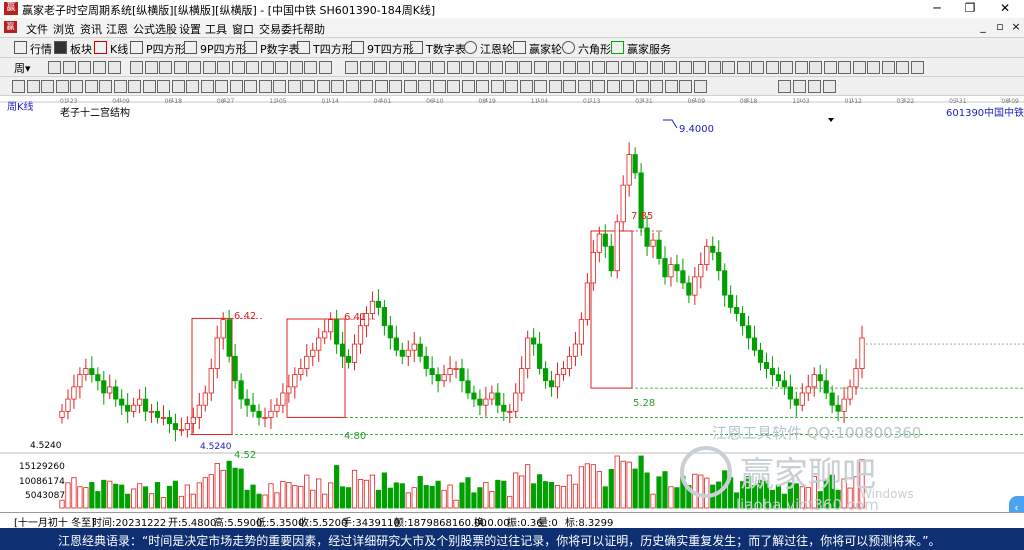 This screenshot has height=550, width=1024. What do you see at coordinates (983, 27) in the screenshot?
I see `doc-minimize-icon: _` at bounding box center [983, 27].